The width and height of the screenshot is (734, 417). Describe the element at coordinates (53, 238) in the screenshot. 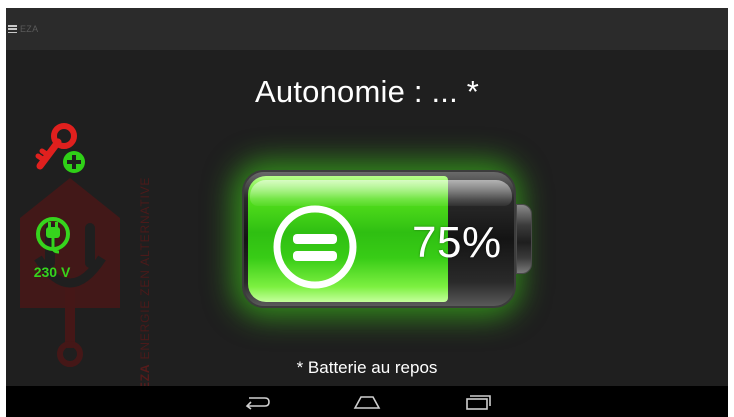

I see `plug-icon` at that location.